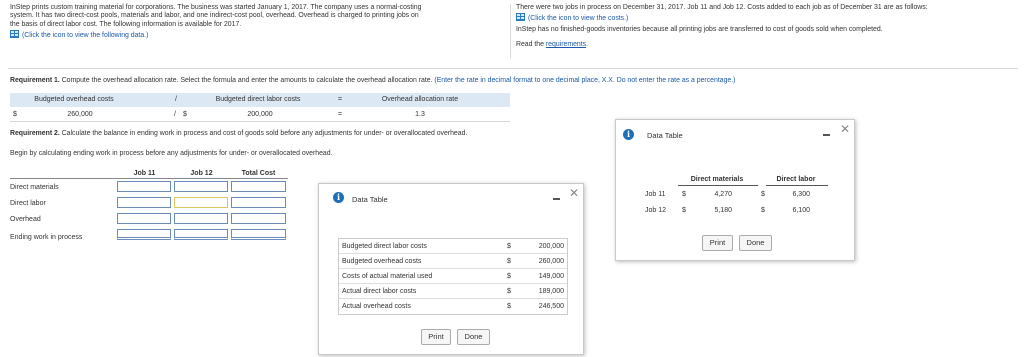 The image size is (1024, 357). I want to click on req2-header-line, so click(149, 178).